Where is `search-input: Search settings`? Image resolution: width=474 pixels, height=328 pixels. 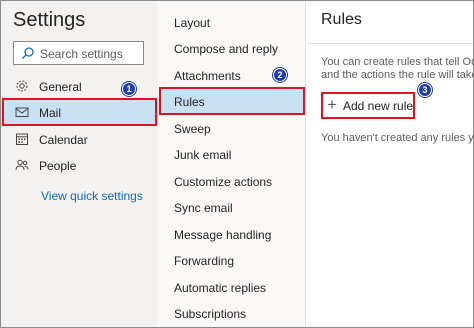
search-input: Search settings is located at coordinates (78, 53).